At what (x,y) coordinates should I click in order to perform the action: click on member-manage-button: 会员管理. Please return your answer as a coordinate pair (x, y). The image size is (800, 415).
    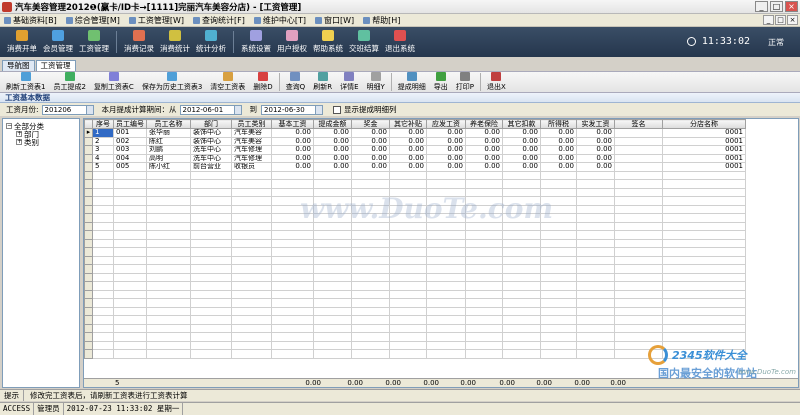
    Looking at the image, I should click on (58, 42).